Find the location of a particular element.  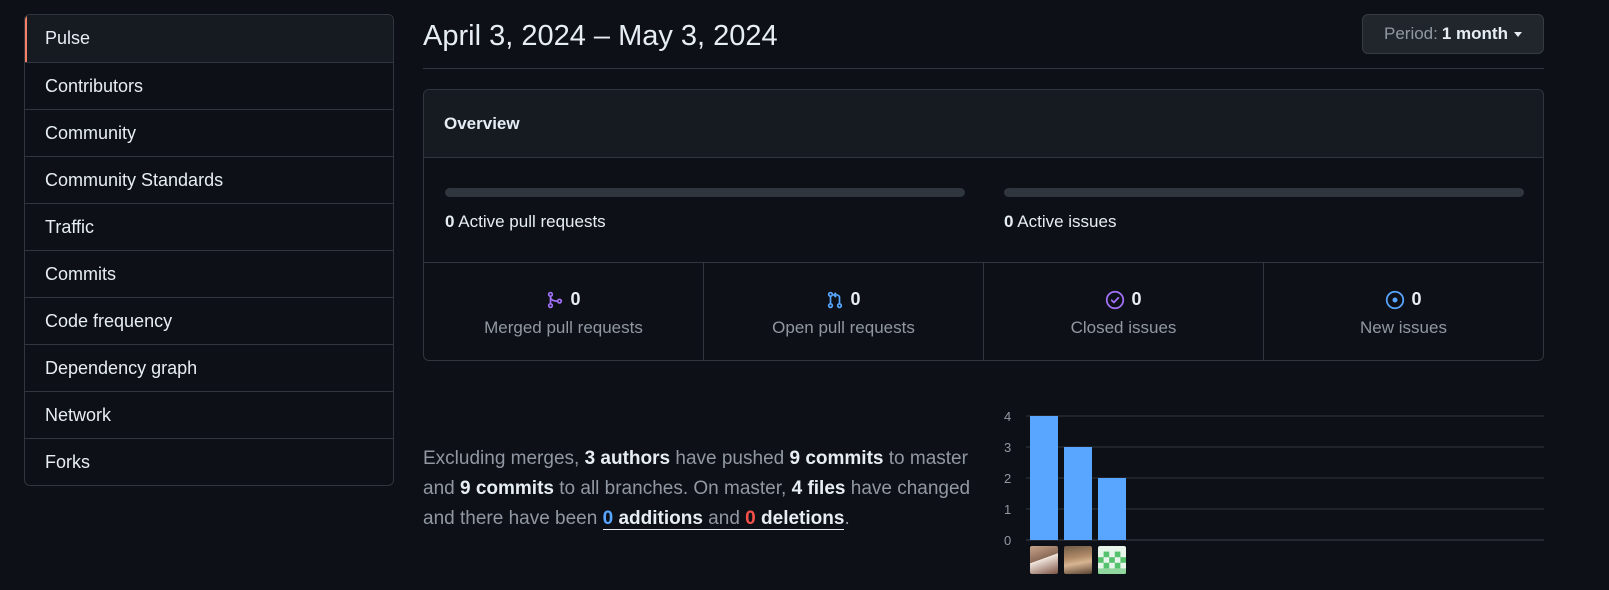

active-issues-link: 0 Active issues is located at coordinates (1264, 222).